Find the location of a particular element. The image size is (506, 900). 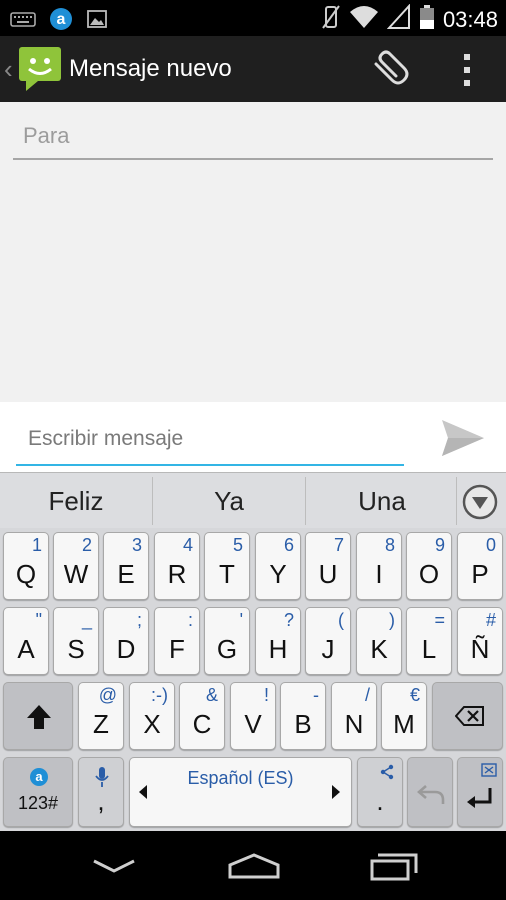

key-z: @ Z is located at coordinates (101, 716).